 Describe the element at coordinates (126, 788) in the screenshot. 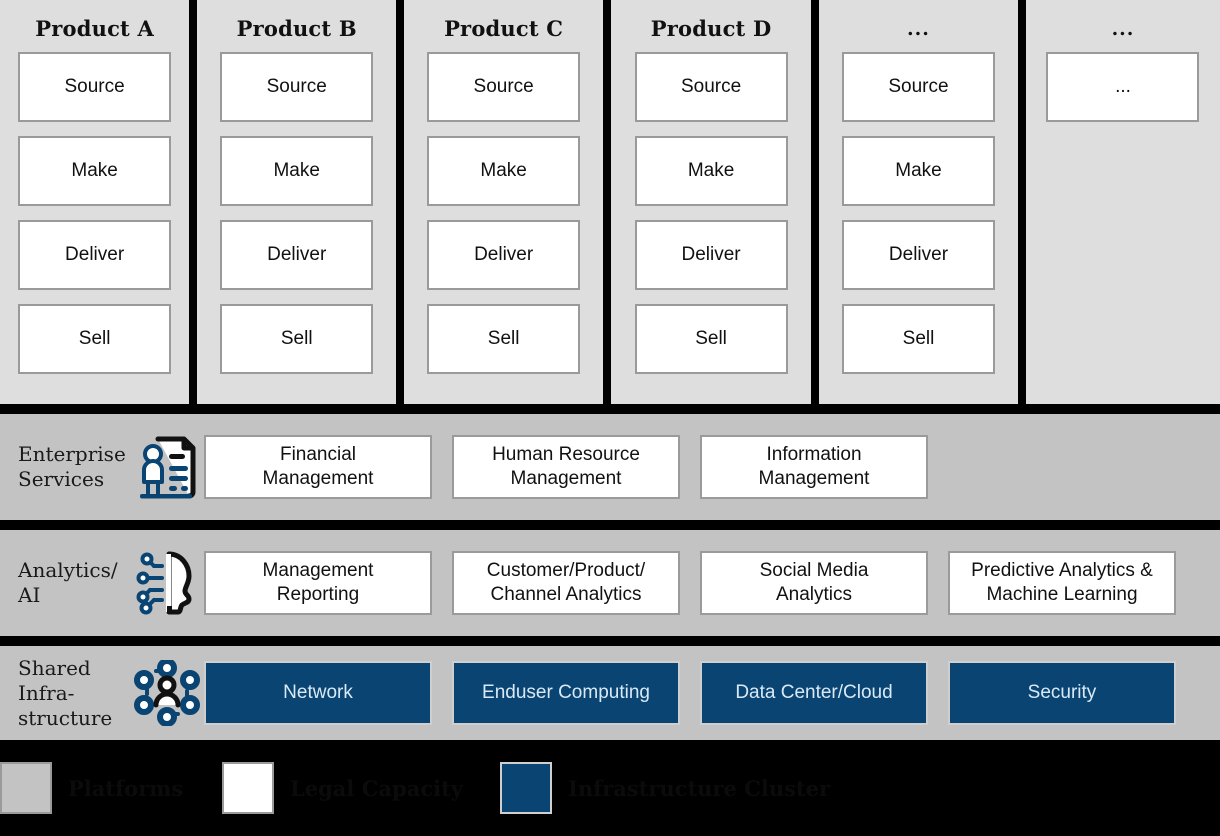

I see `legend-label: Platforms` at that location.